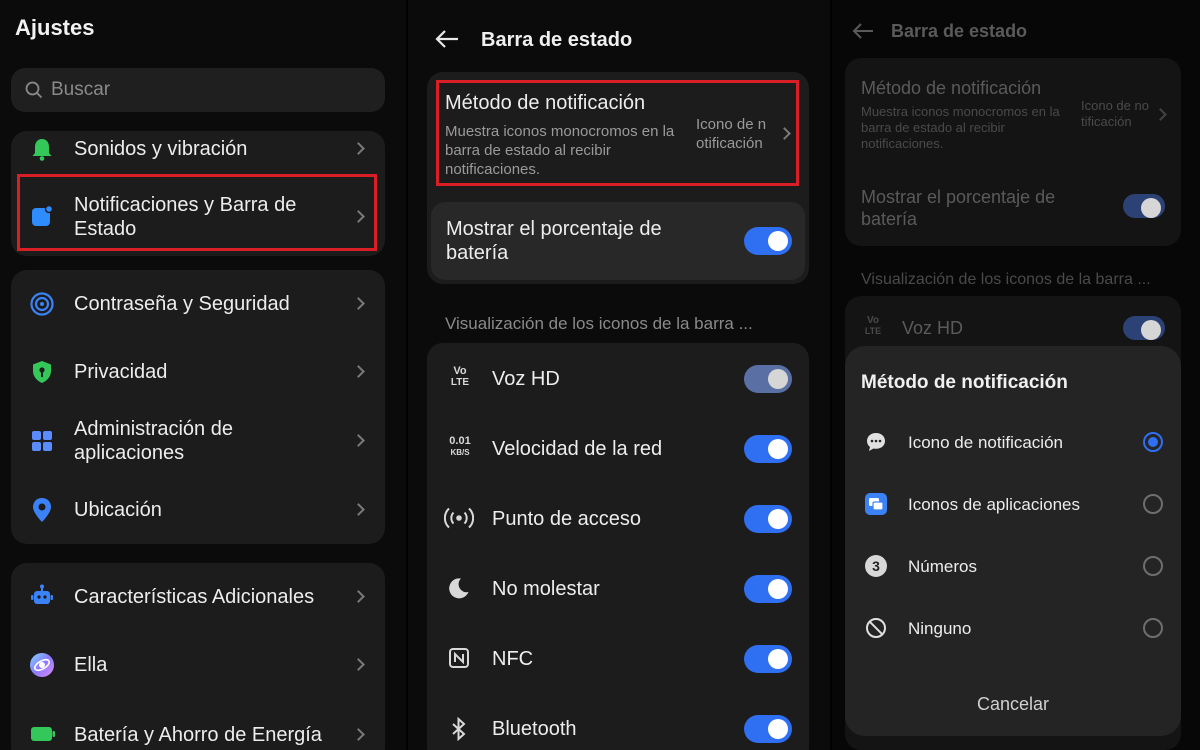 The width and height of the screenshot is (1200, 750). What do you see at coordinates (42, 441) in the screenshot?
I see `apps-grid-icon` at bounding box center [42, 441].